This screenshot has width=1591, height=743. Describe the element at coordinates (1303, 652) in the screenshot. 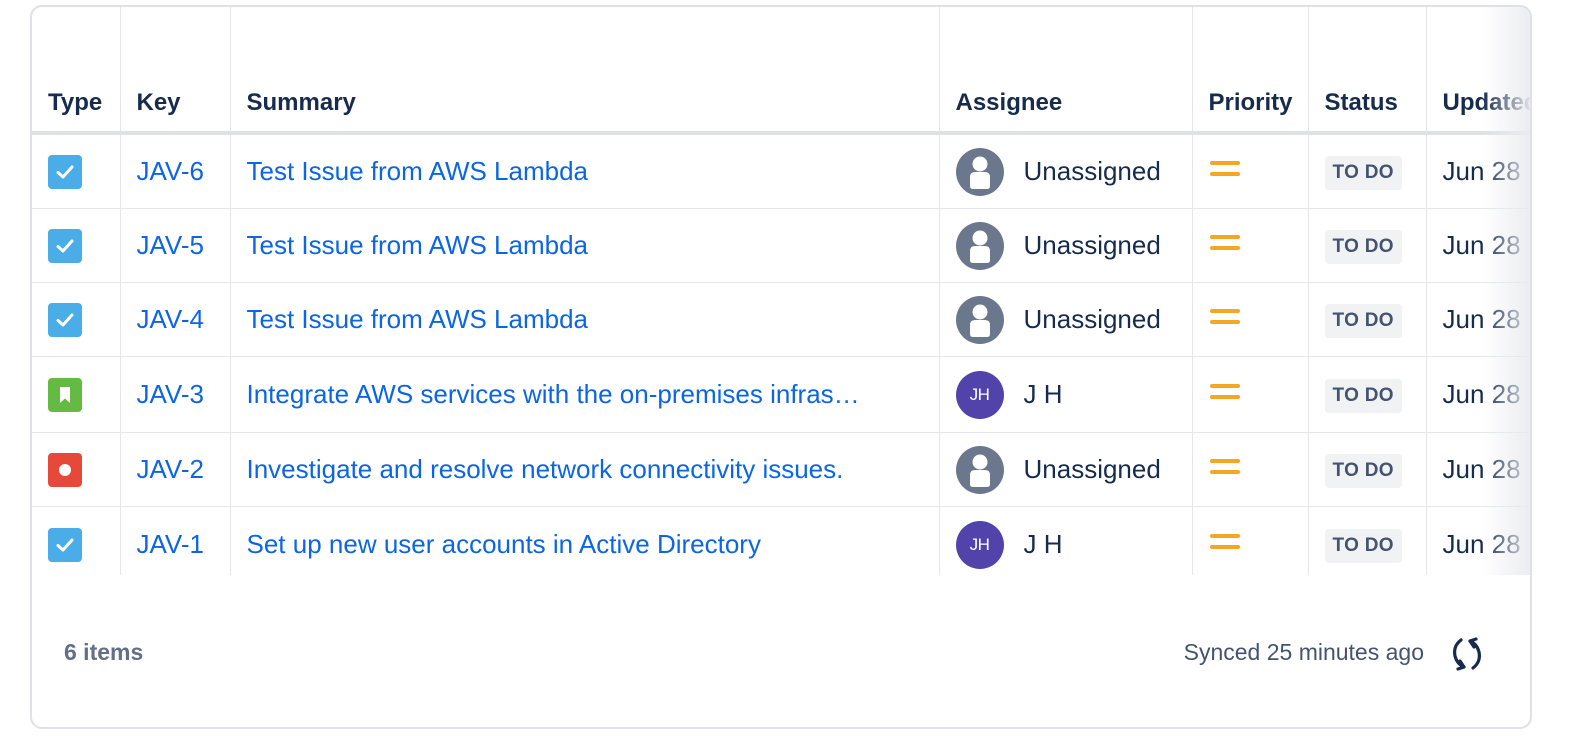

I see `sync-status: Synced 25 minutes ago` at that location.